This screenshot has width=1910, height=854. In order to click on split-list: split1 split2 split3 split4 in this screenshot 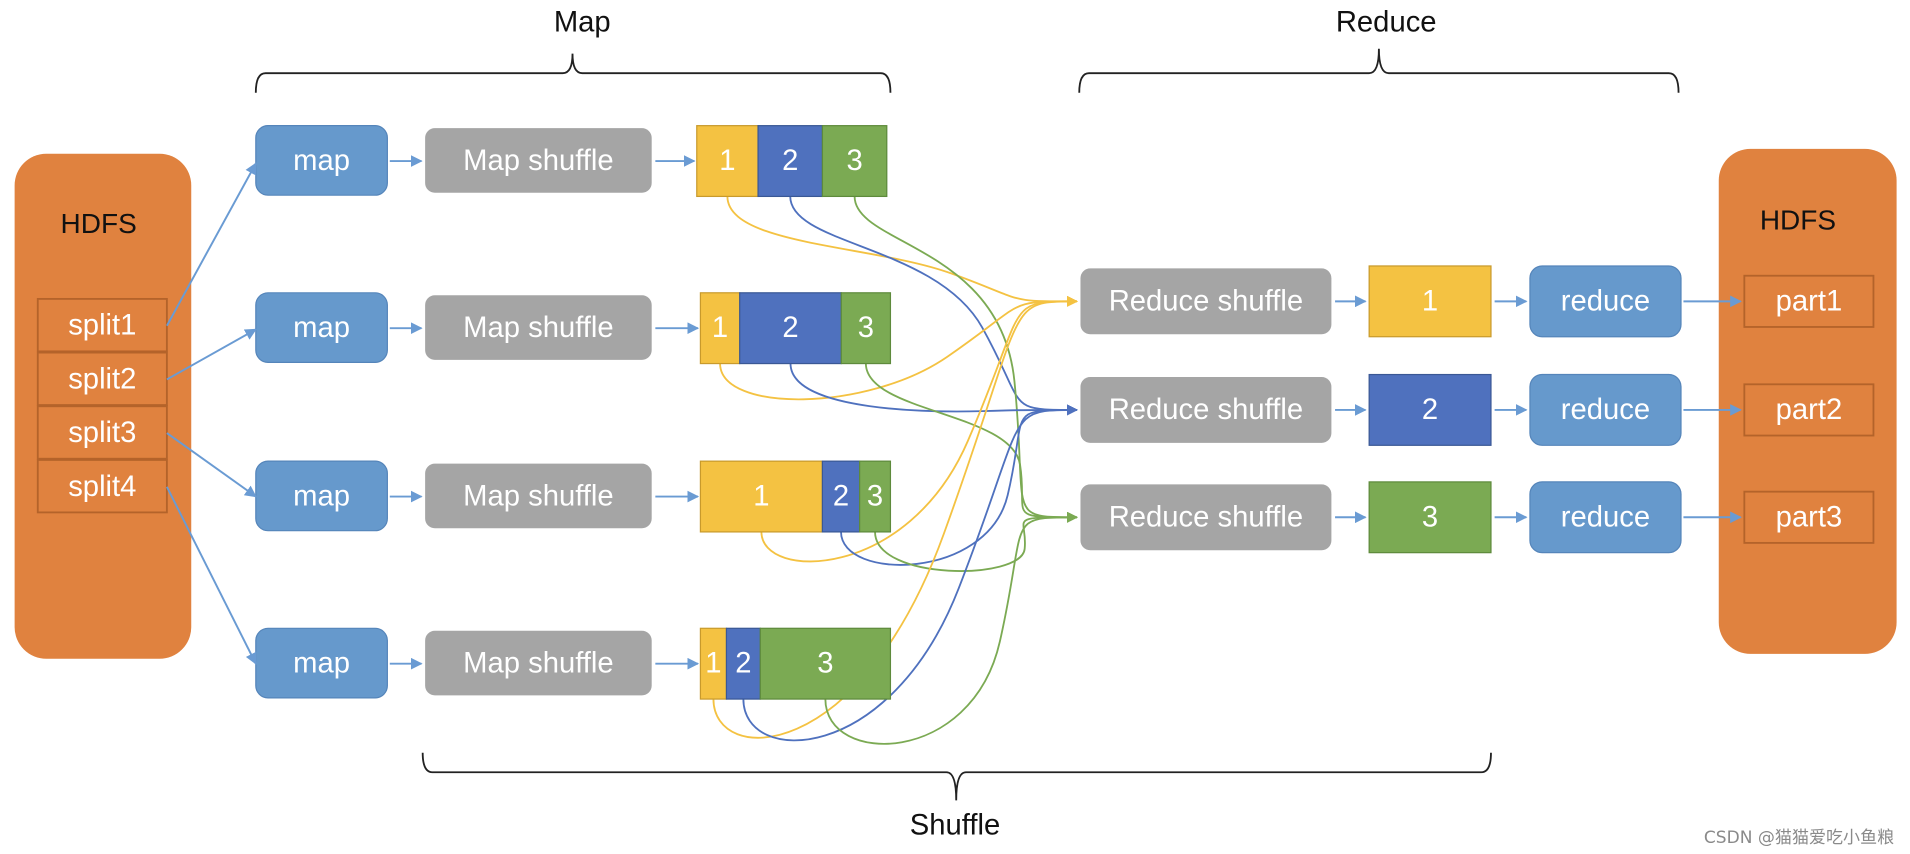, I will do `click(102, 405)`.